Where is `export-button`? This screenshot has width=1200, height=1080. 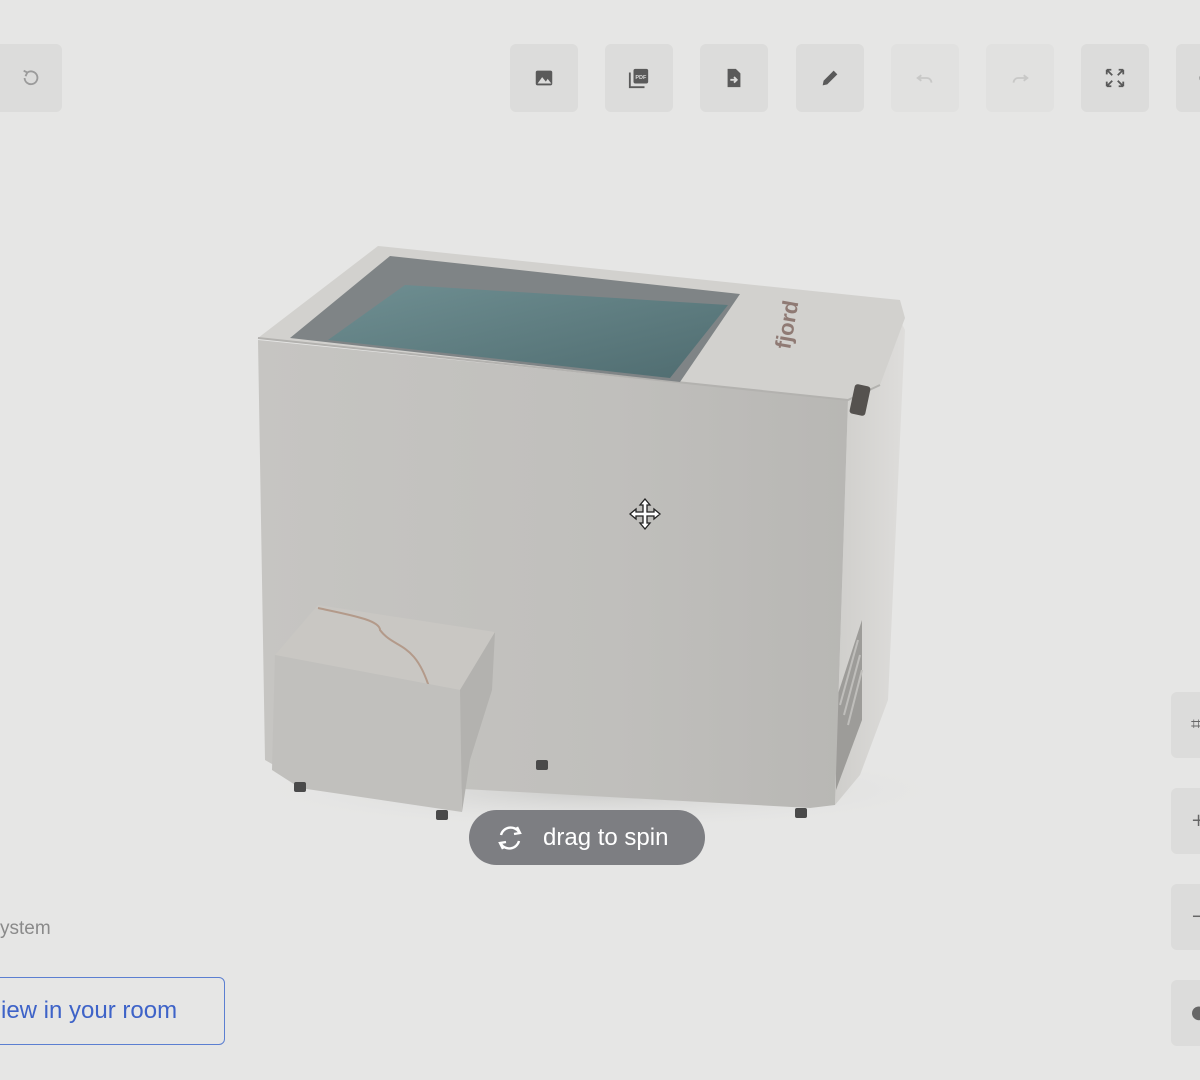 export-button is located at coordinates (734, 78).